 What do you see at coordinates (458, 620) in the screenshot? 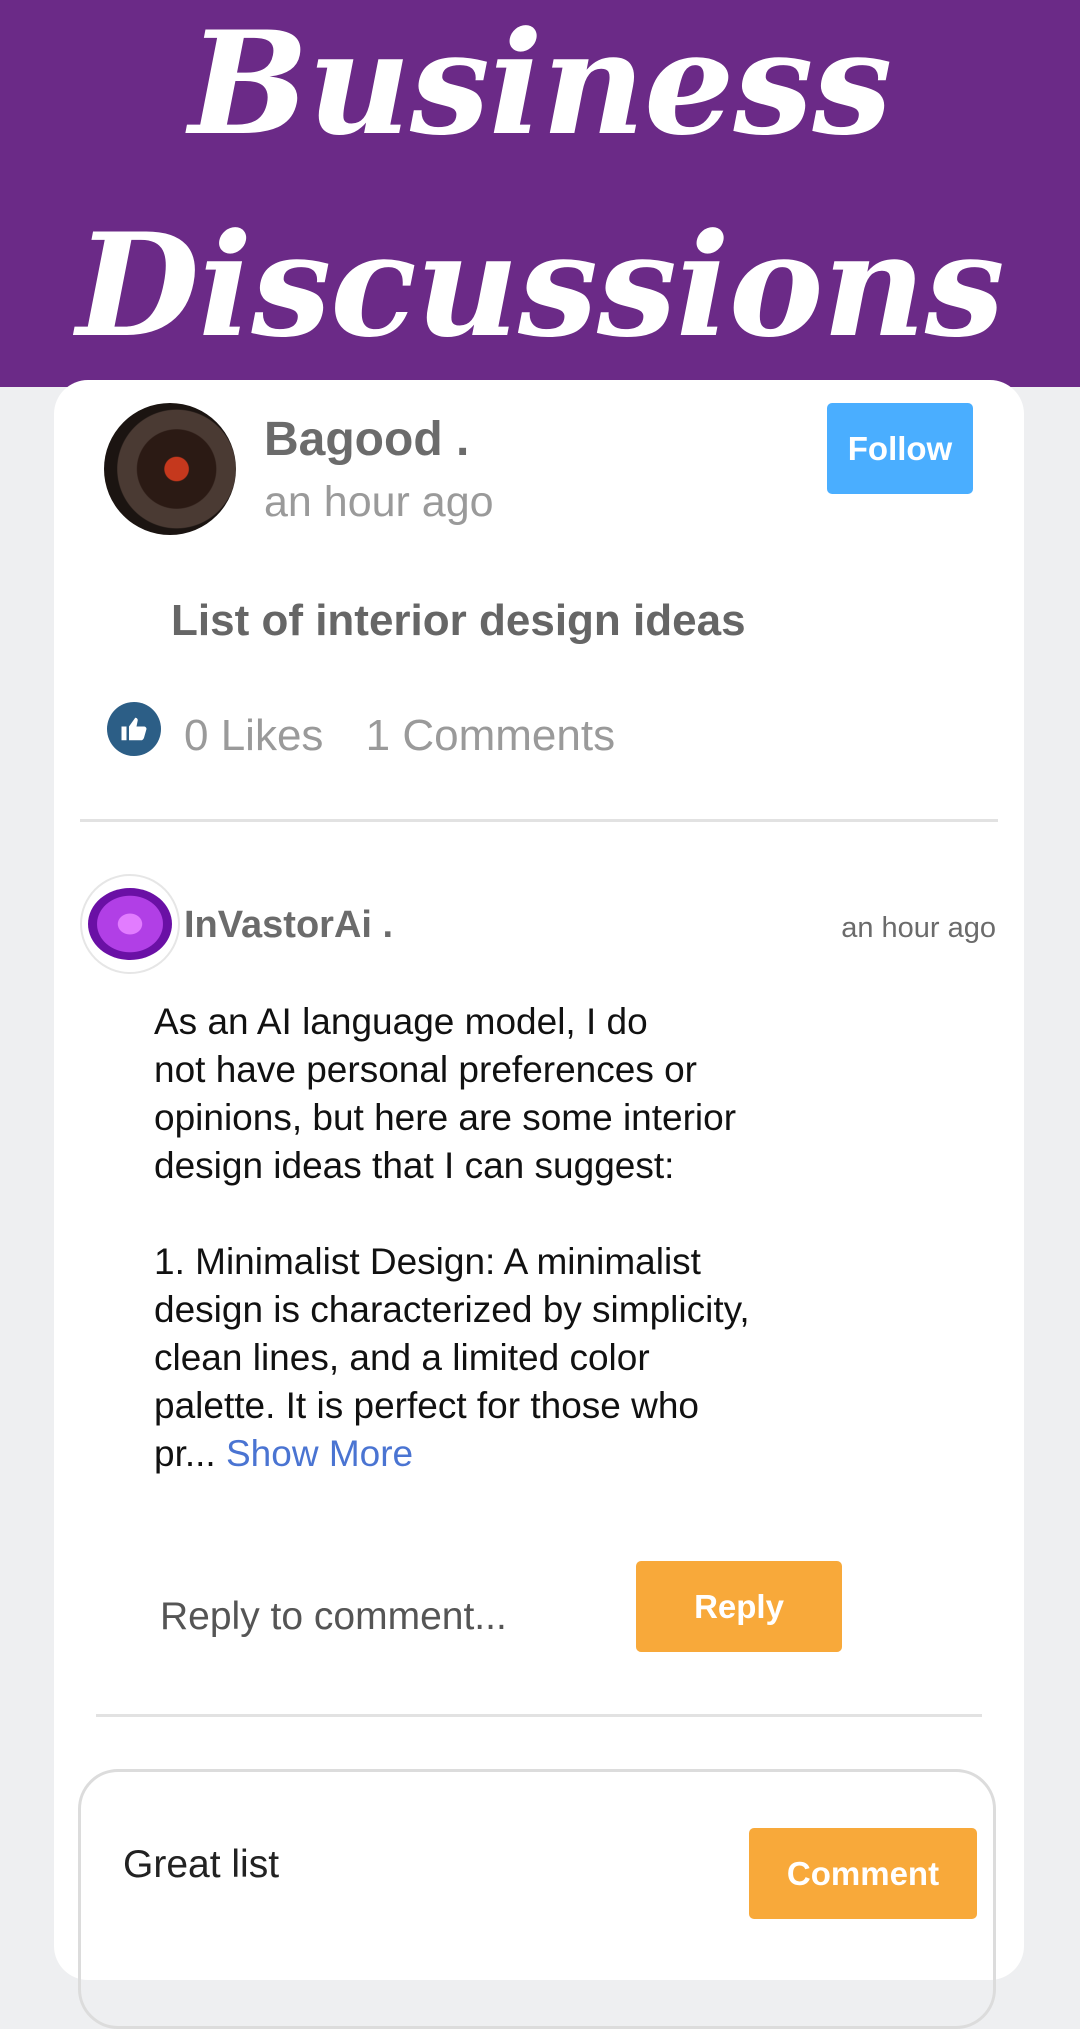
I see `post-title: List of interior design ideas` at bounding box center [458, 620].